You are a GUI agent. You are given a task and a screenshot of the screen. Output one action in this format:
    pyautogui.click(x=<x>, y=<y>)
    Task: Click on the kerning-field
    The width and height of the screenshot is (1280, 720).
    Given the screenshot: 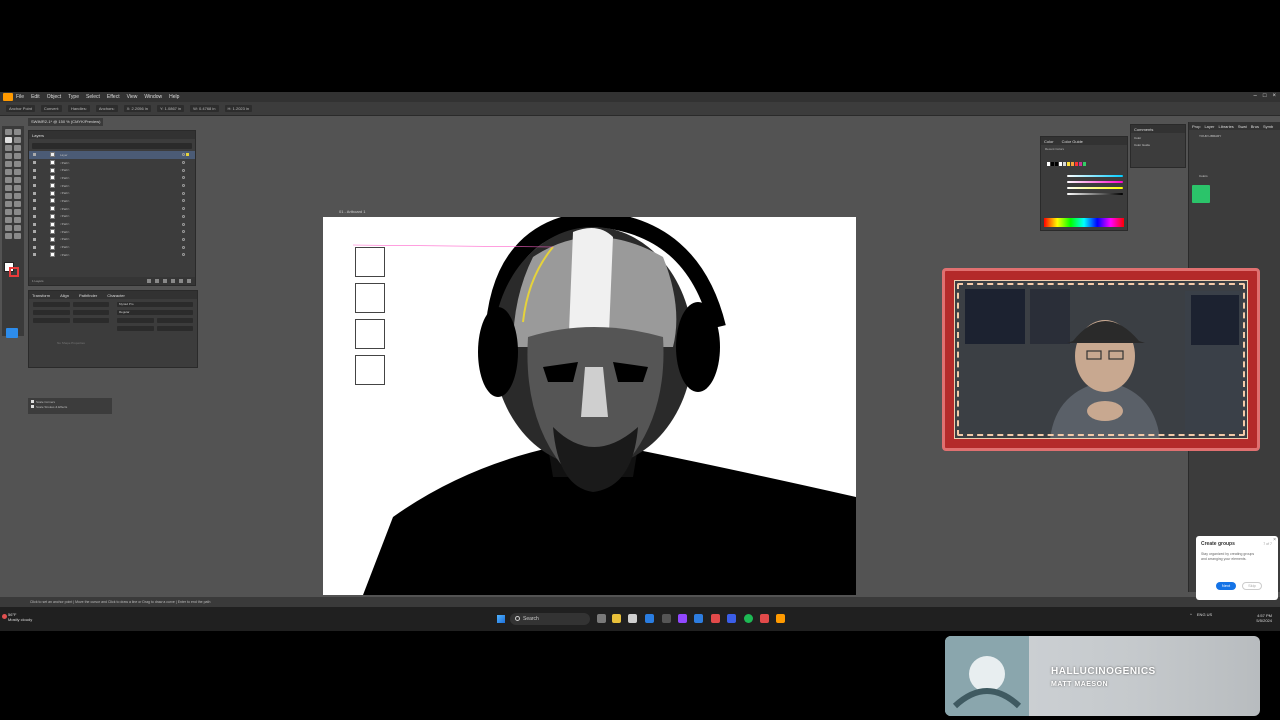 What is the action you would take?
    pyautogui.click(x=135, y=328)
    